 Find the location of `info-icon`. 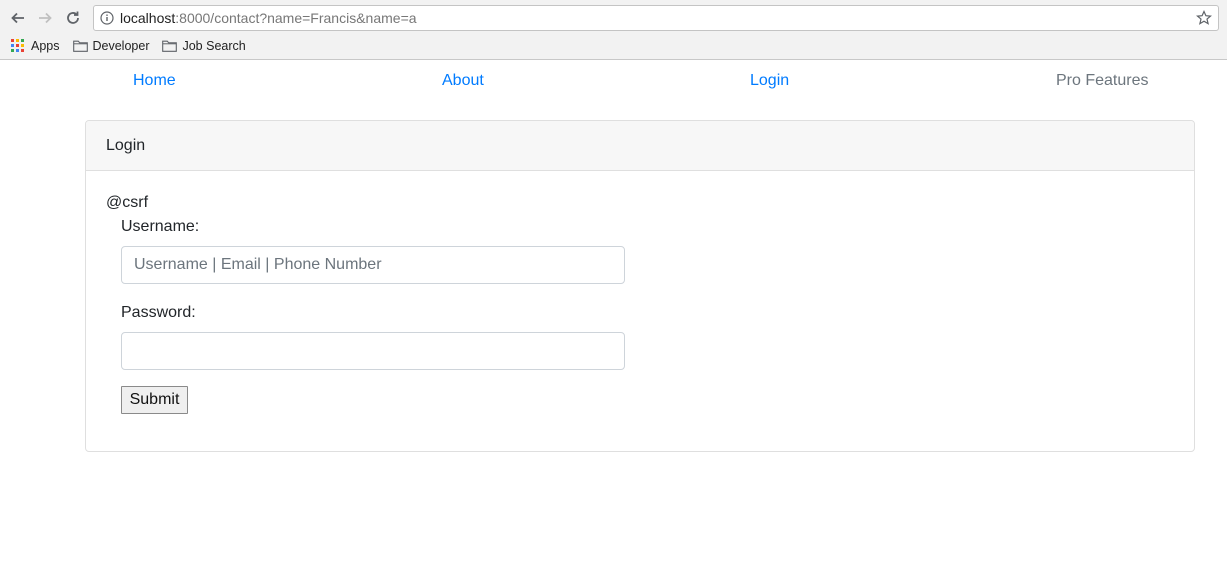

info-icon is located at coordinates (107, 18).